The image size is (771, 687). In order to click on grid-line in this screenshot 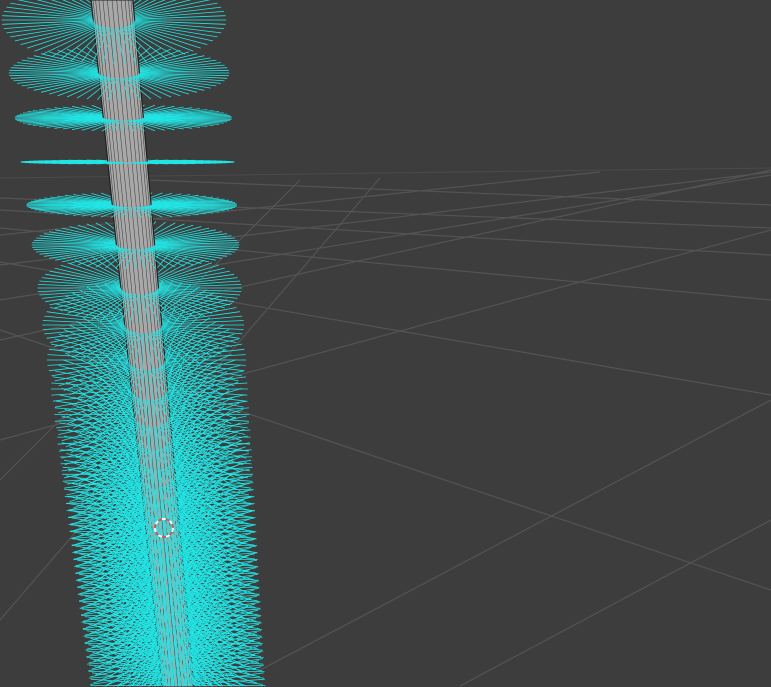, I will do `click(615, 603)`.